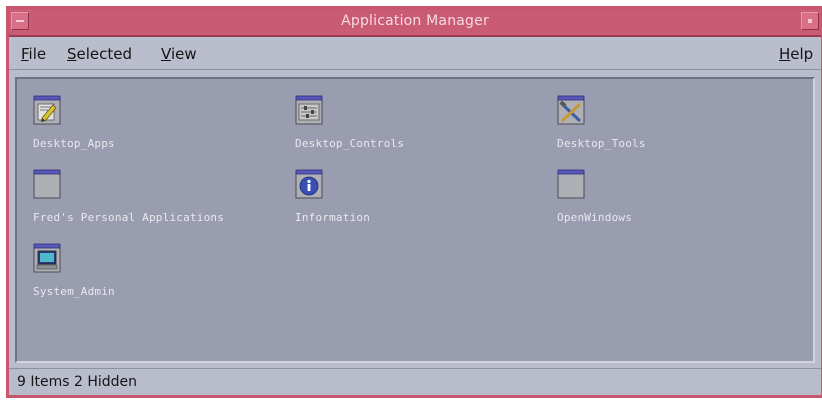  I want to click on app-group-desktop-tools: Desktop_Tools, so click(668, 127).